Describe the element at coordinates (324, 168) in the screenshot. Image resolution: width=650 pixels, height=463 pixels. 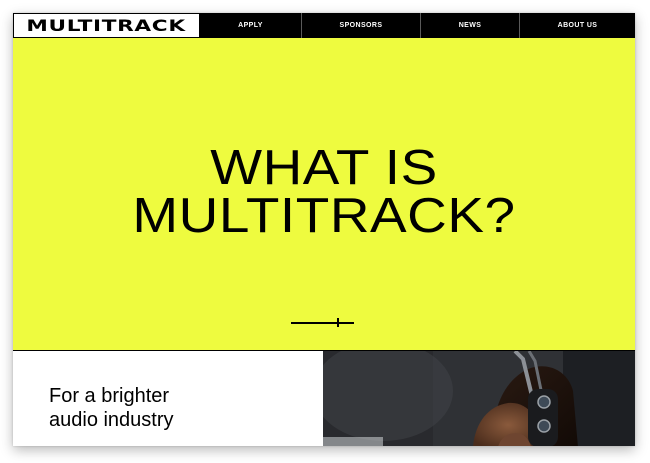
I see `hero-title-line-1: WHAT IS` at that location.